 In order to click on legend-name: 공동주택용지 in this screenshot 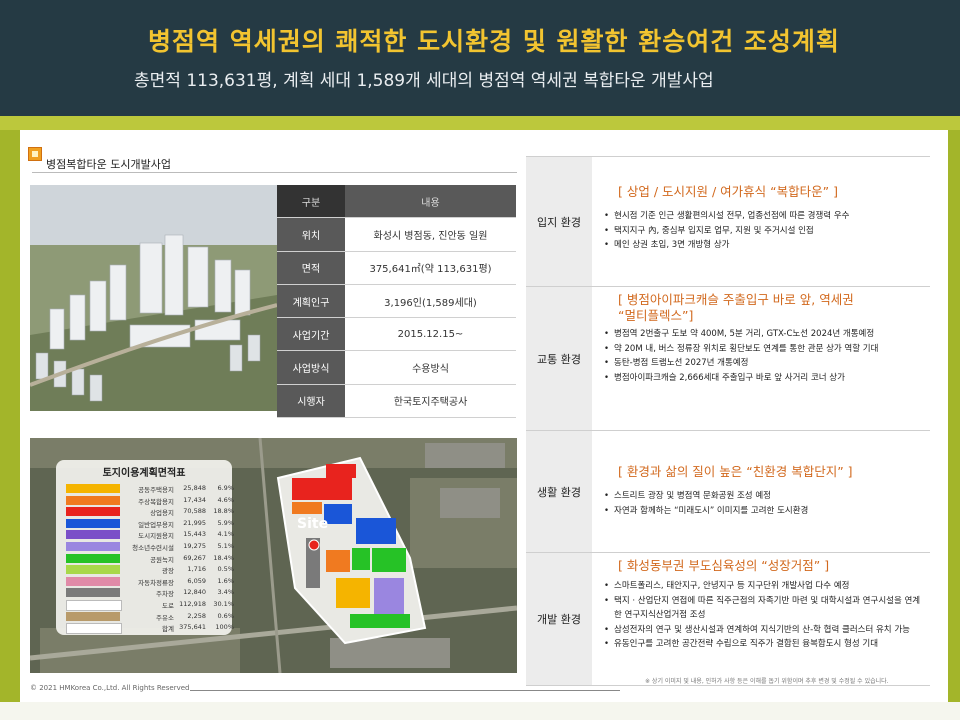, I will do `click(156, 490)`.